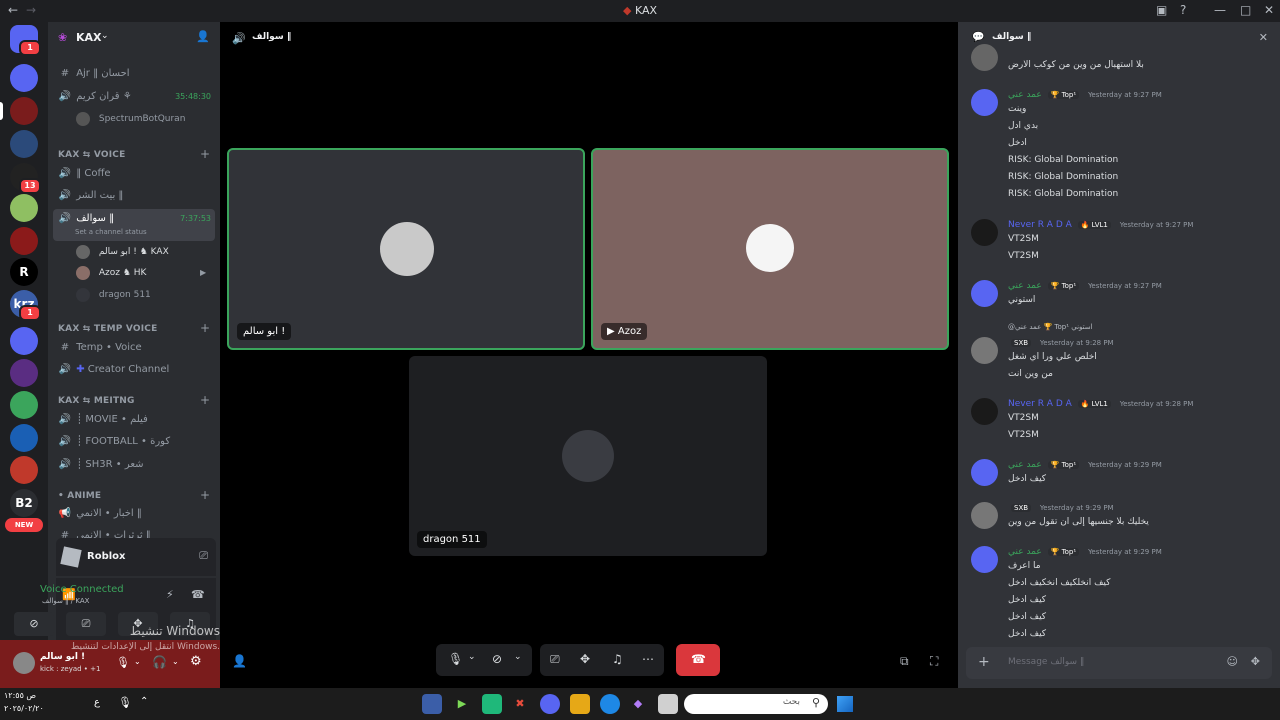  Describe the element at coordinates (134, 196) in the screenshot. I see `channel-bayt: 🔊 بيت الشر ‖` at that location.